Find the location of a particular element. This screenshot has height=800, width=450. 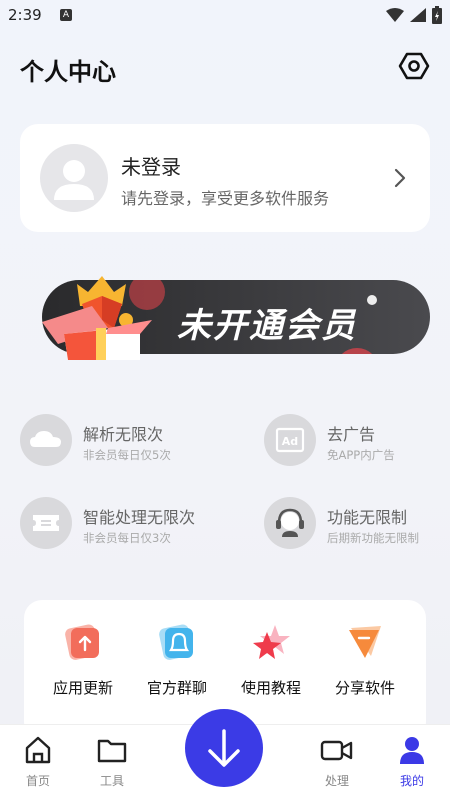

nav-home: 首页 is located at coordinates (38, 762).